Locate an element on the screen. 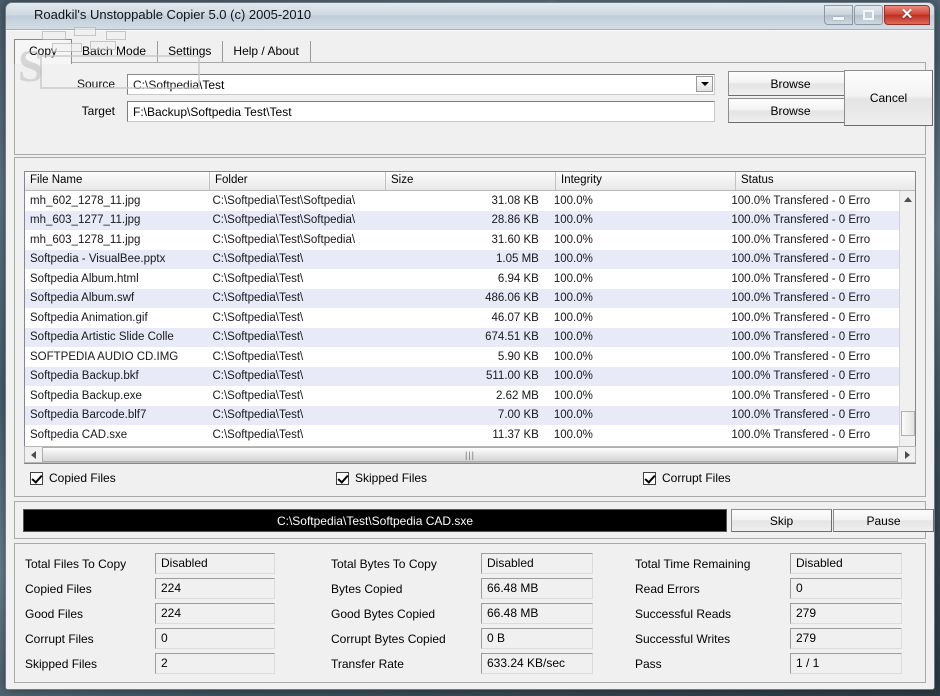  maximize-button is located at coordinates (868, 14).